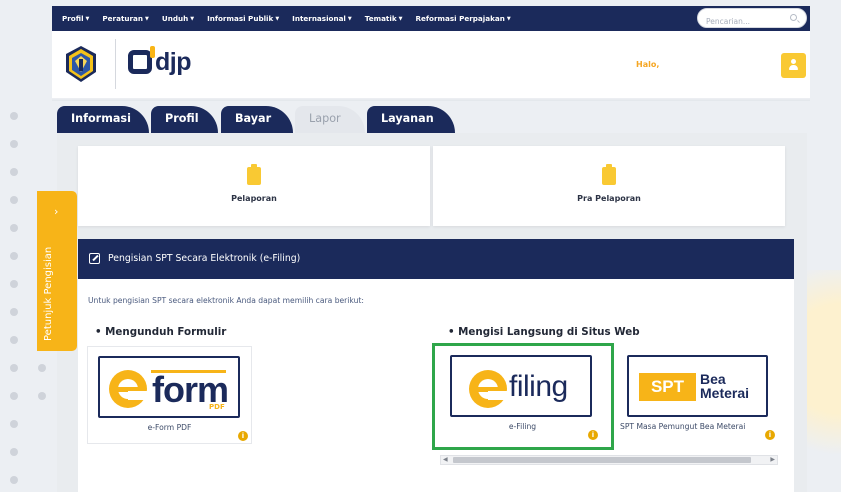 This screenshot has width=841, height=492. Describe the element at coordinates (319, 18) in the screenshot. I see `nav-item-label: Internasional` at that location.